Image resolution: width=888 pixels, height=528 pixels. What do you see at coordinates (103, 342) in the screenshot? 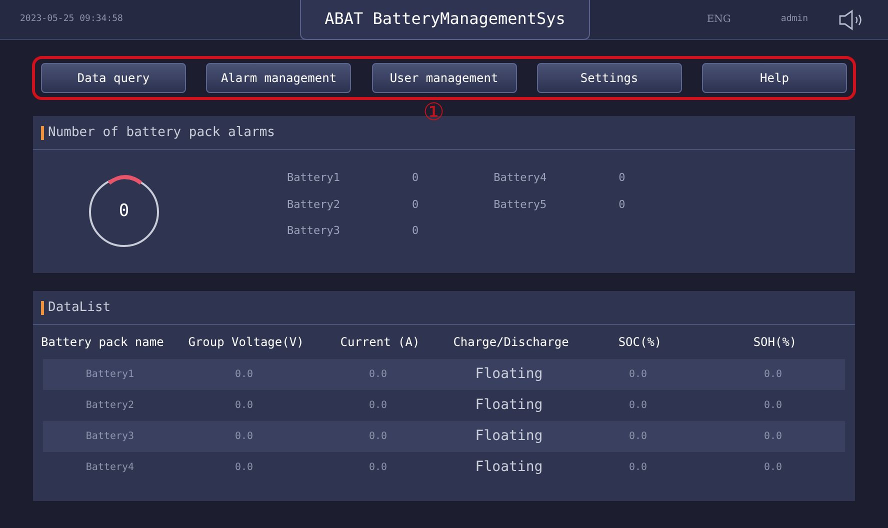
I see `column-header: Battery pack name` at bounding box center [103, 342].